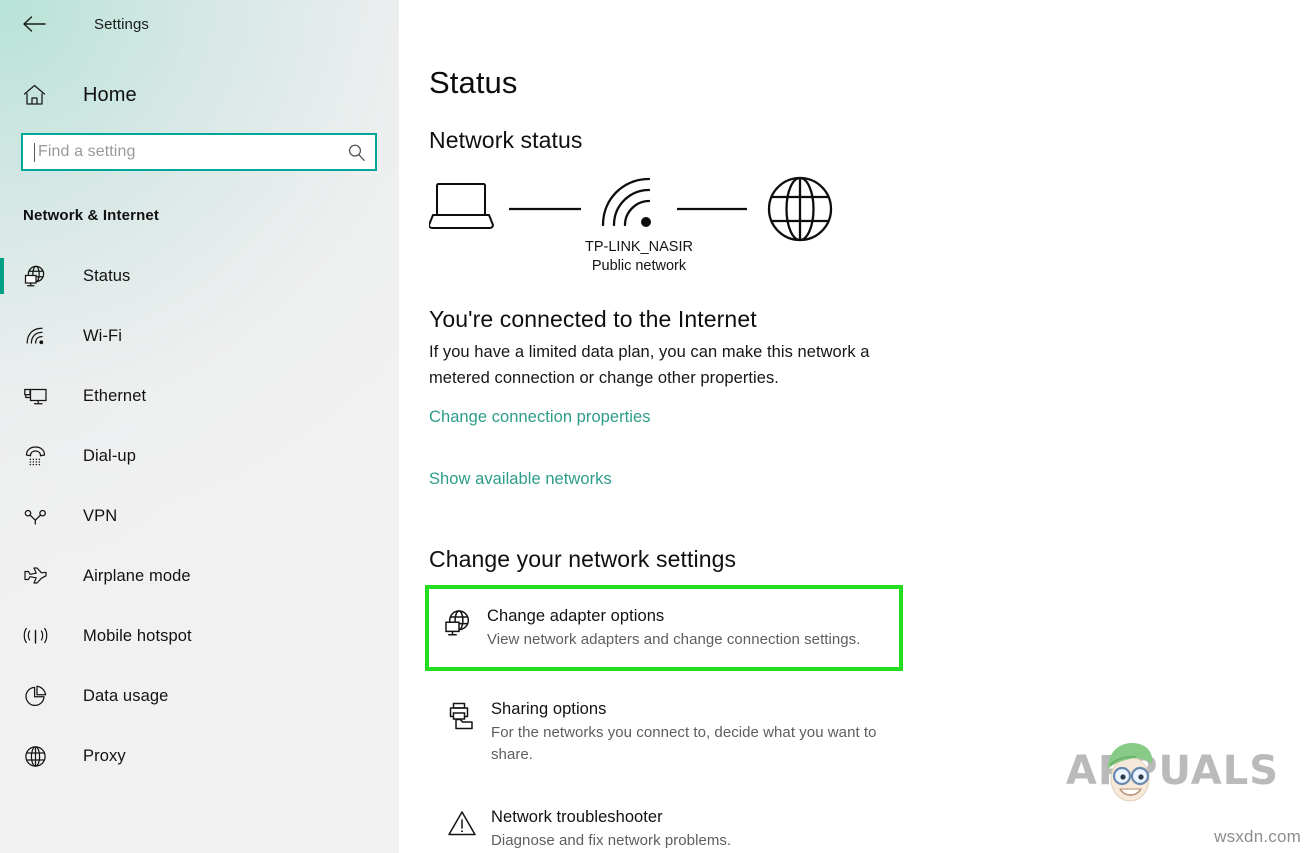 This screenshot has height=853, width=1311. Describe the element at coordinates (36, 276) in the screenshot. I see `globe-monitor-icon` at that location.